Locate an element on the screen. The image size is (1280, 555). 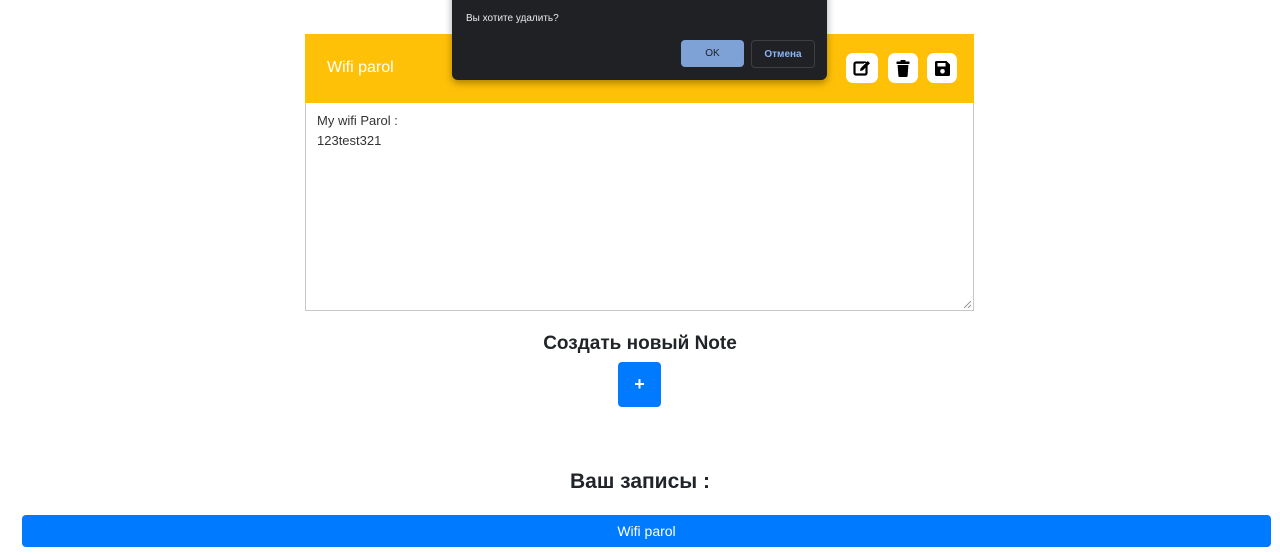
save-button is located at coordinates (942, 68).